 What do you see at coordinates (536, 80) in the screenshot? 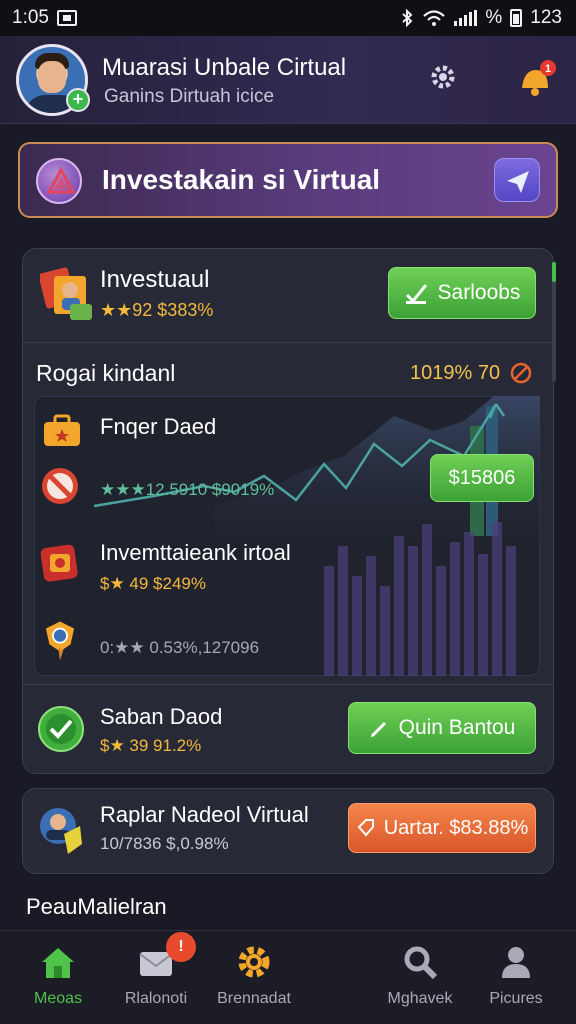
I see `notification-bell-icon: 1` at bounding box center [536, 80].